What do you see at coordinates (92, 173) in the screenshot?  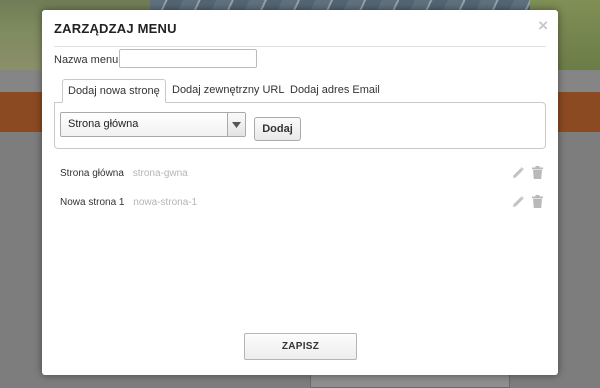 I see `menu-item-name: Strona główna` at bounding box center [92, 173].